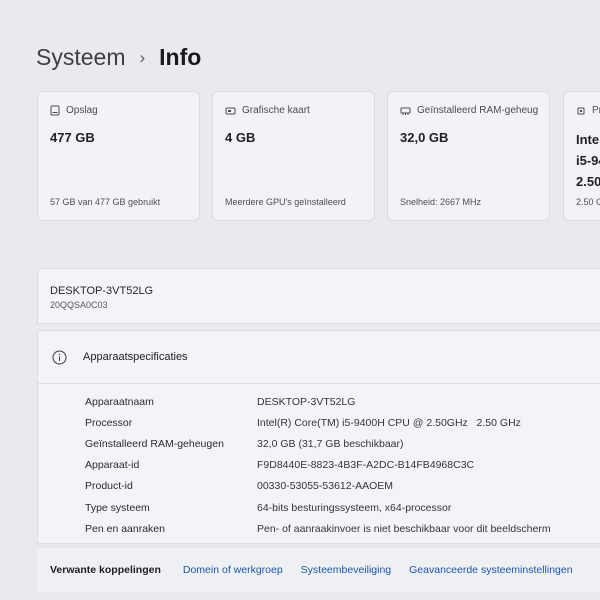 The width and height of the screenshot is (600, 600). I want to click on spec-value: 00330-53055-53612-AAOEM, so click(325, 486).